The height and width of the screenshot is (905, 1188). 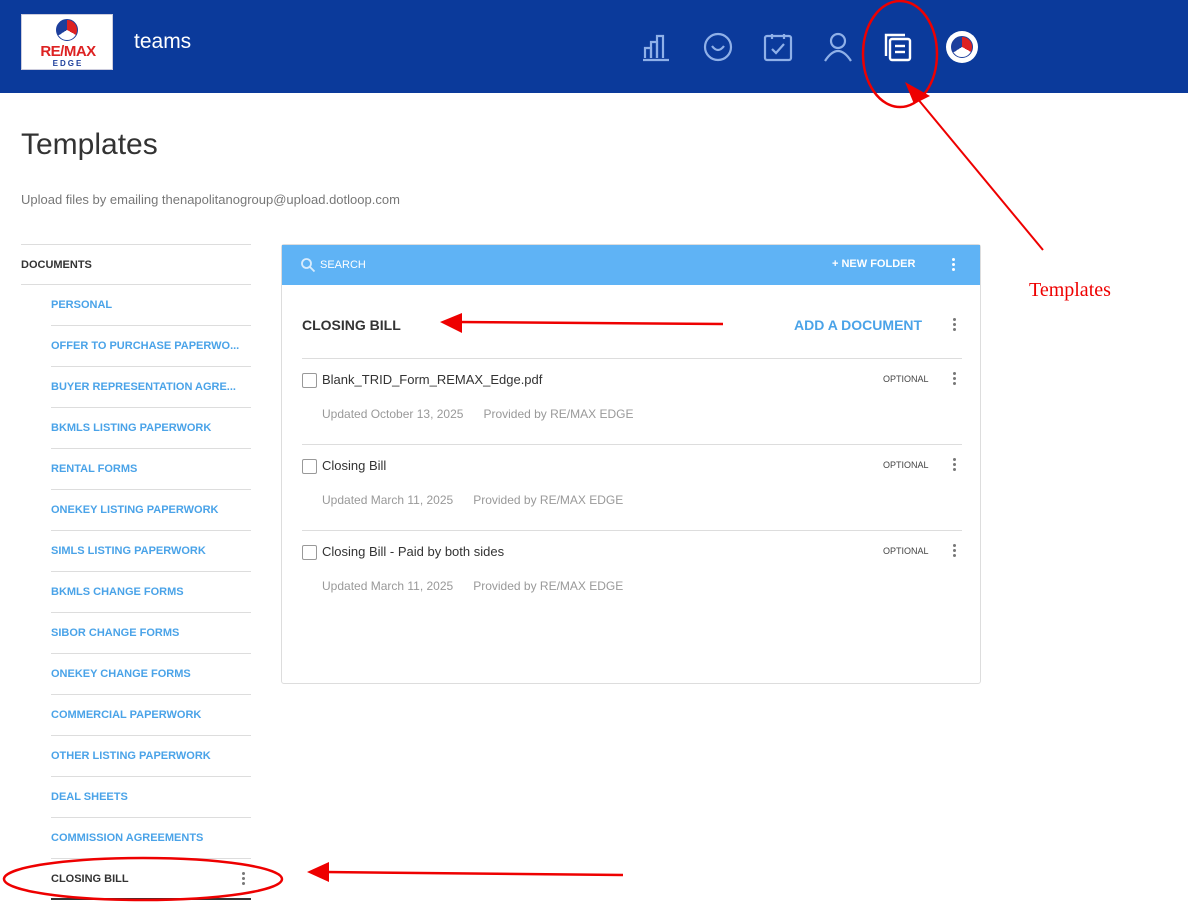 I want to click on logo-subtext: EDGE, so click(x=68, y=63).